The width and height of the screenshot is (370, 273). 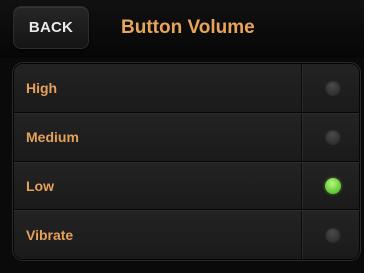 I want to click on option-label: Low, so click(x=40, y=185).